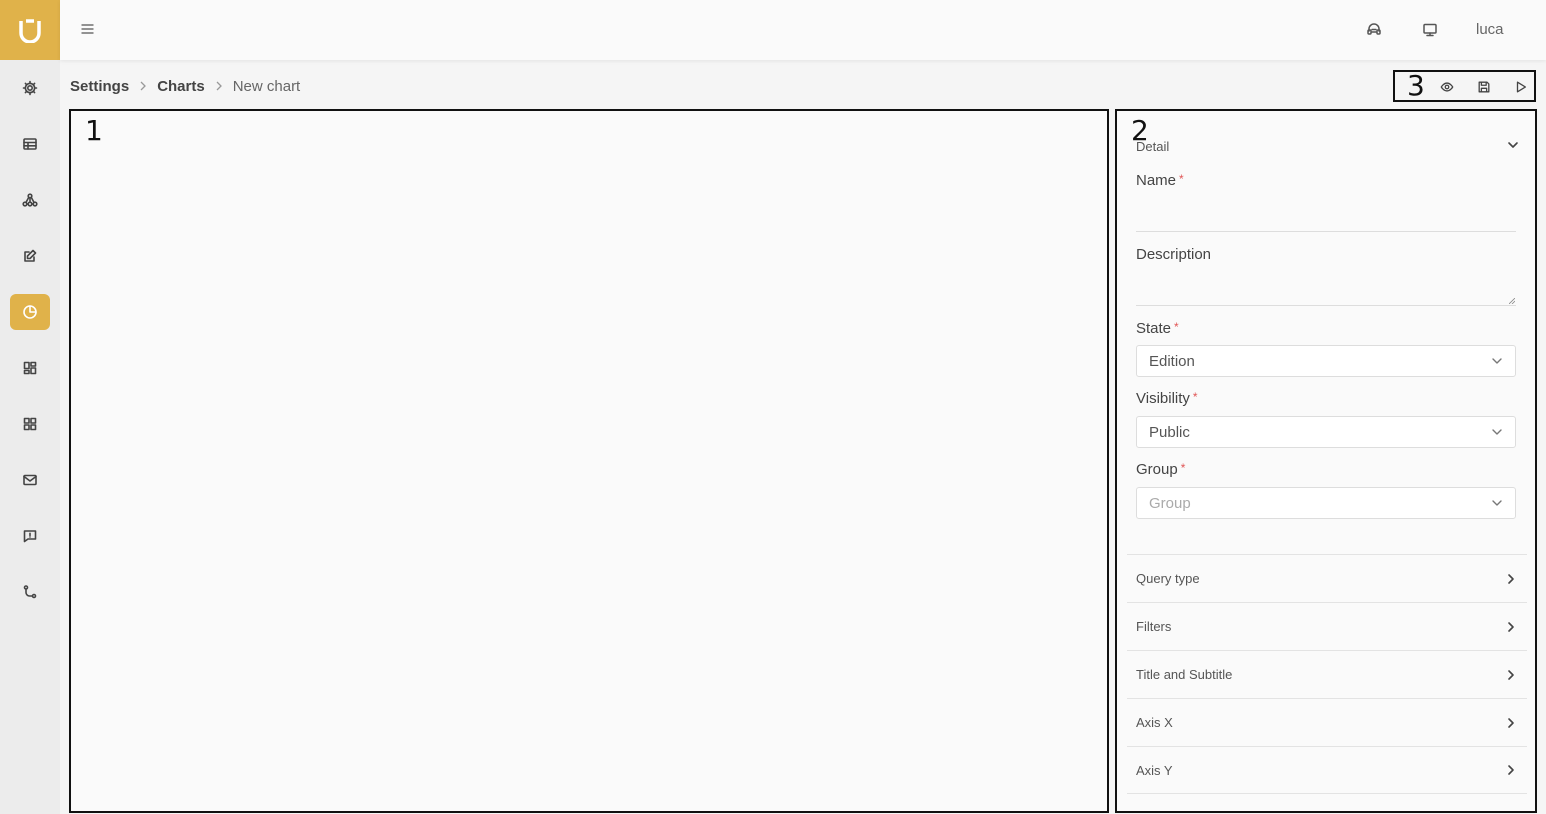 The height and width of the screenshot is (814, 1546). I want to click on sidebar-item-settings, so click(30, 88).